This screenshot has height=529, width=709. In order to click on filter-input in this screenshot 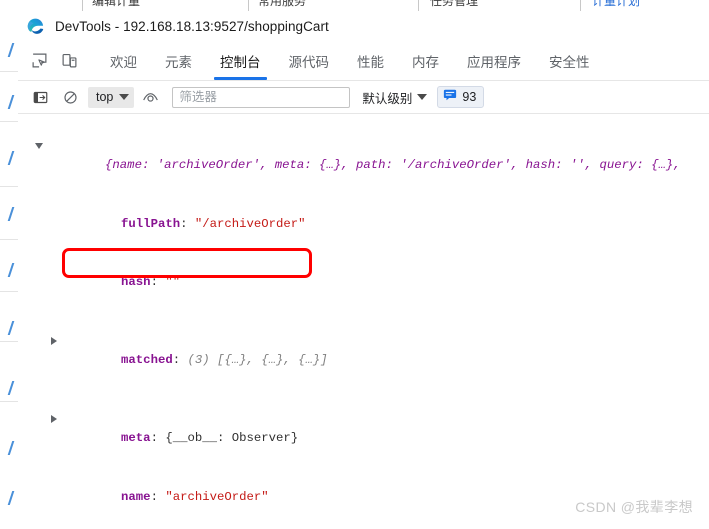, I will do `click(261, 97)`.